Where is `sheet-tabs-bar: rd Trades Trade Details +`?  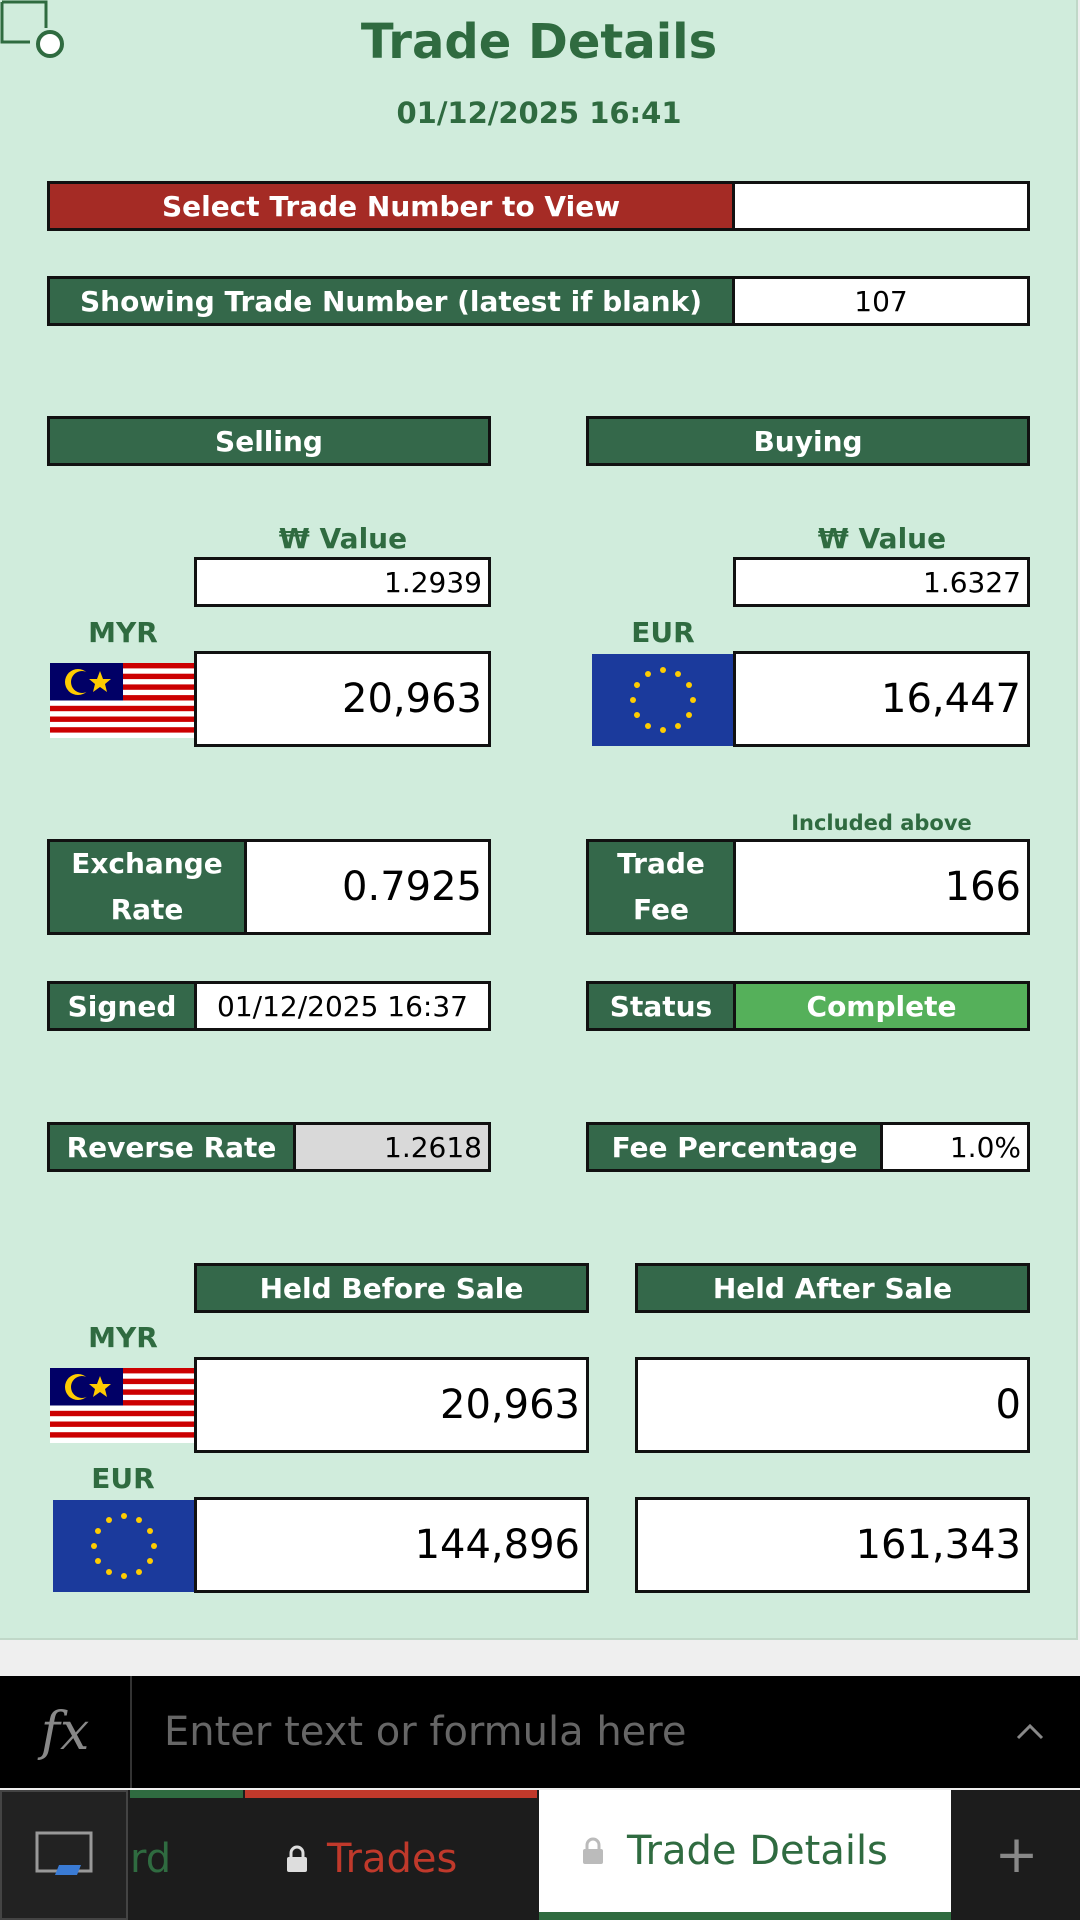 sheet-tabs-bar: rd Trades Trade Details + is located at coordinates (540, 1855).